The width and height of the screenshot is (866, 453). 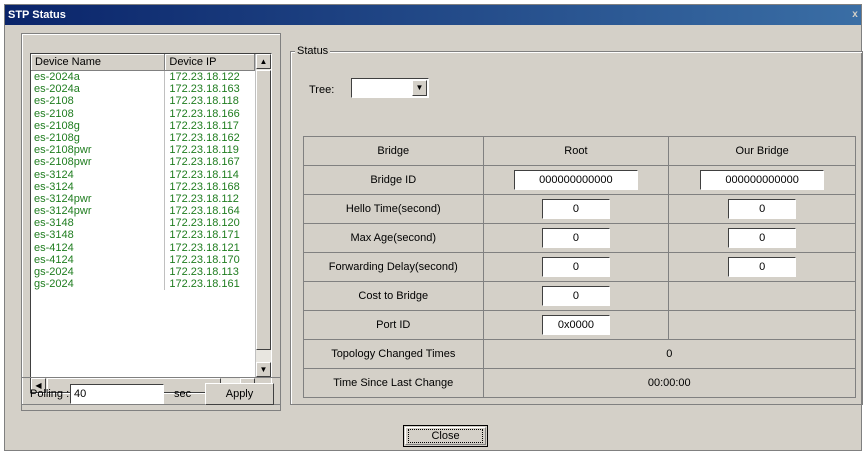 I want to click on list-item: es-4124 172.23.18.121, so click(x=143, y=247).